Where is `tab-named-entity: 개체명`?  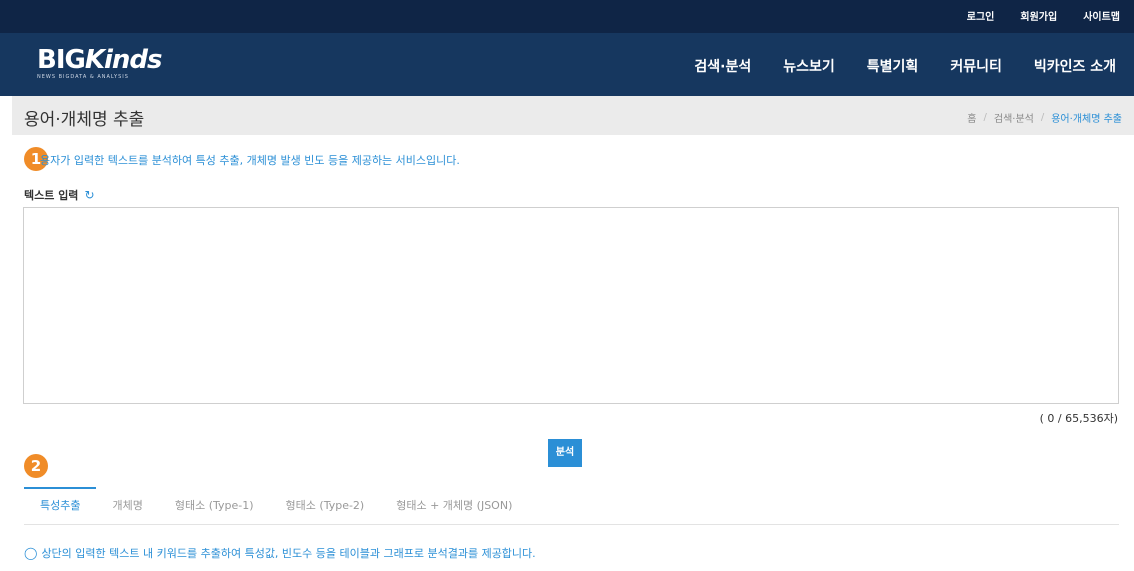
tab-named-entity: 개체명 is located at coordinates (127, 505).